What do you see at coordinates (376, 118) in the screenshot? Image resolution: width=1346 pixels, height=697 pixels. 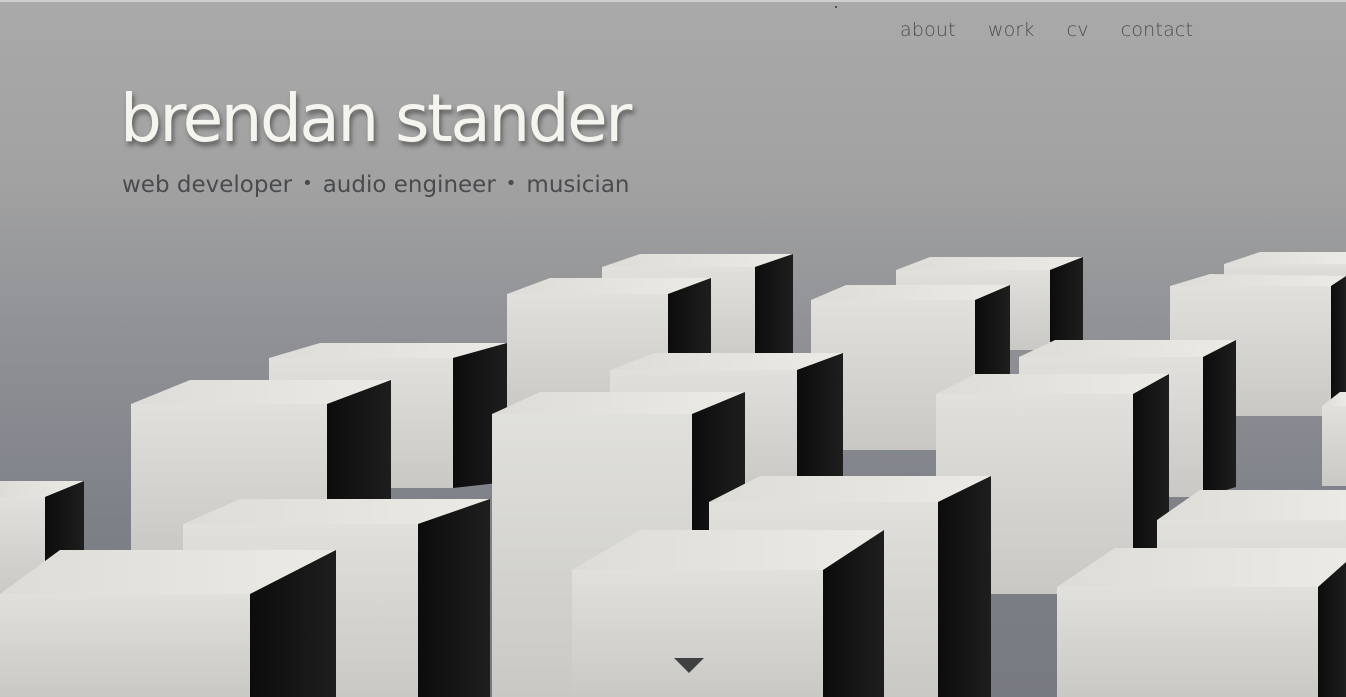 I see `site-title: brendan stander` at bounding box center [376, 118].